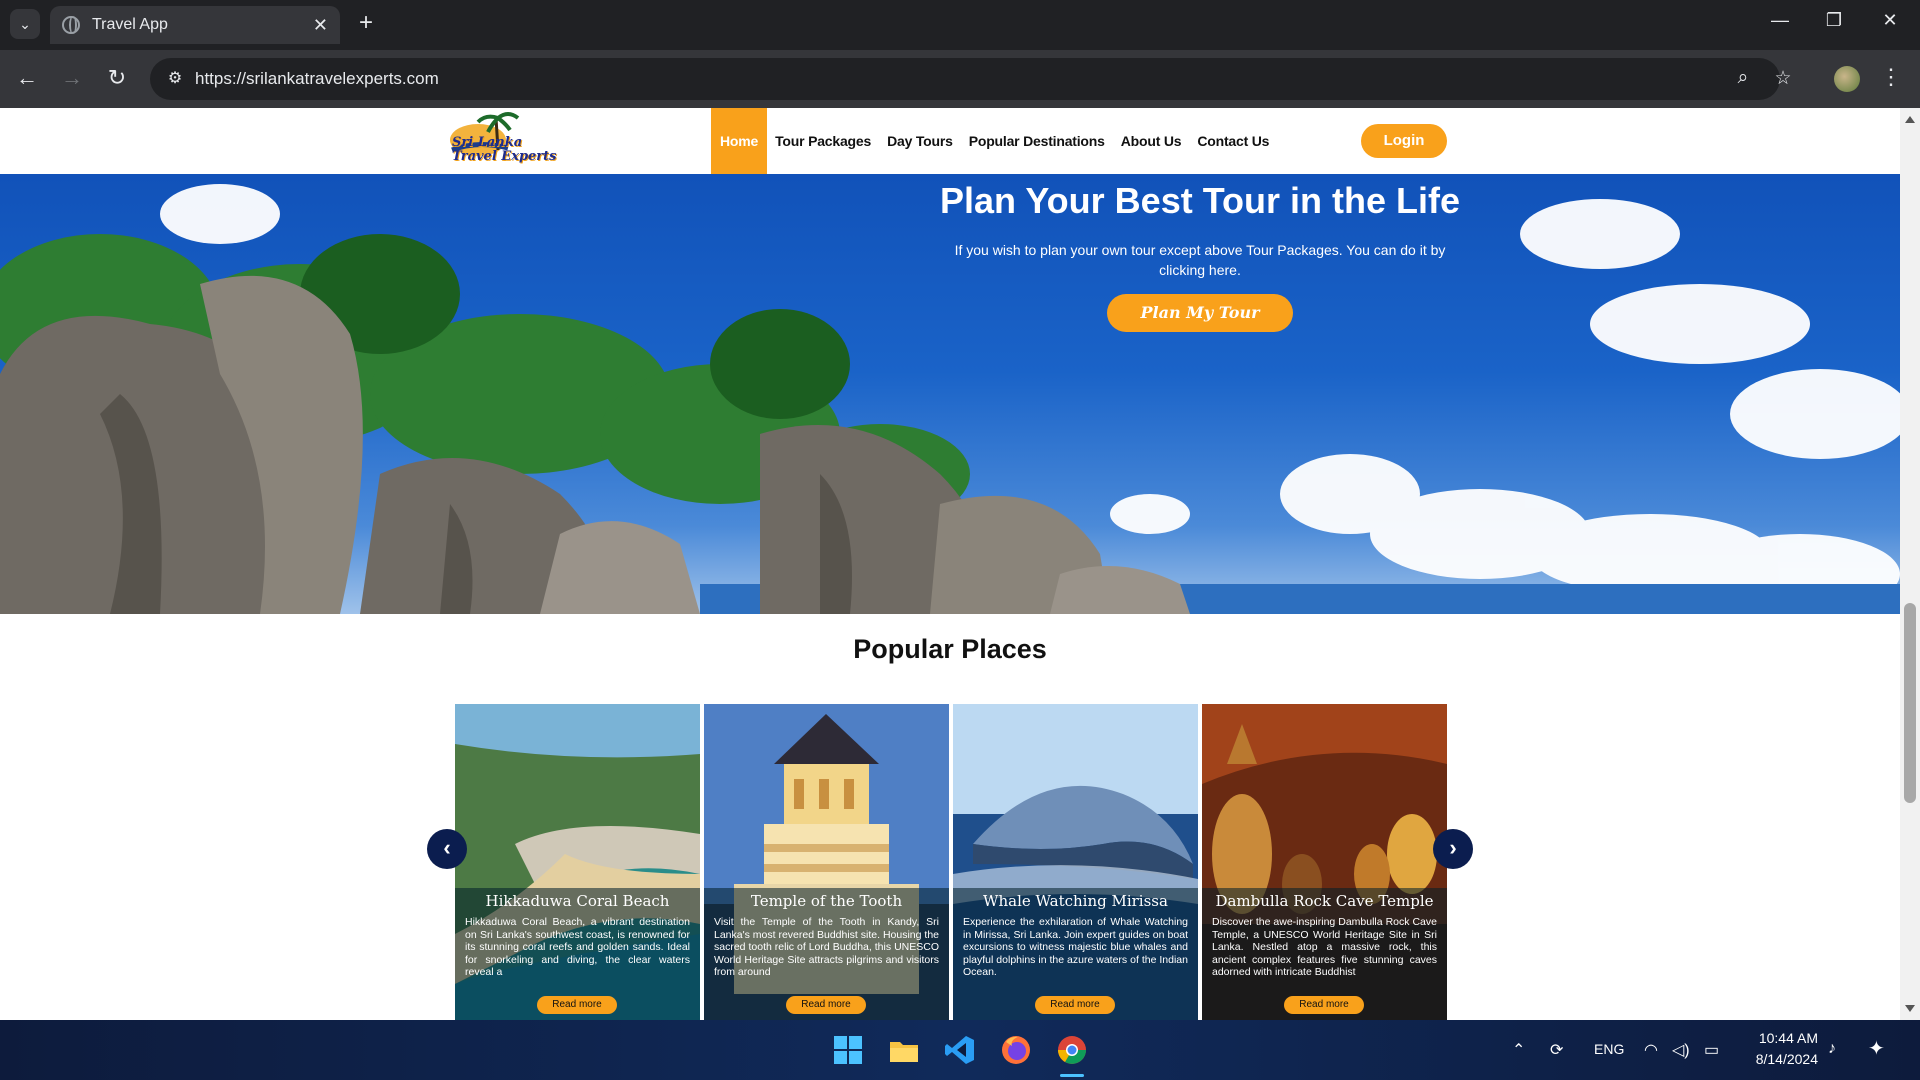 Image resolution: width=1920 pixels, height=1080 pixels. I want to click on volume-icon: ◁), so click(1681, 1050).